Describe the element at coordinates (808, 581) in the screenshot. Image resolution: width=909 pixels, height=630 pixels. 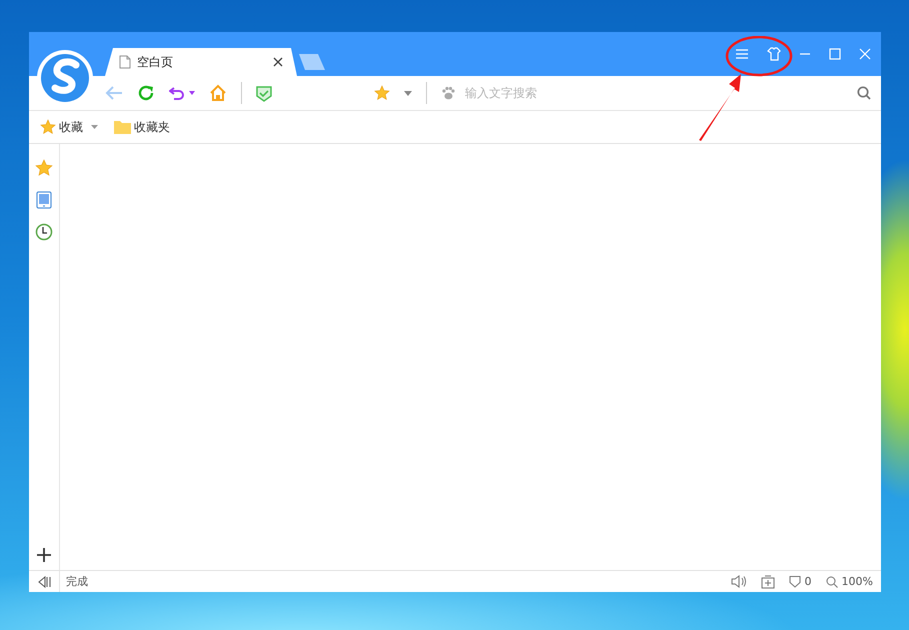
I see `blocked-count: 0` at that location.